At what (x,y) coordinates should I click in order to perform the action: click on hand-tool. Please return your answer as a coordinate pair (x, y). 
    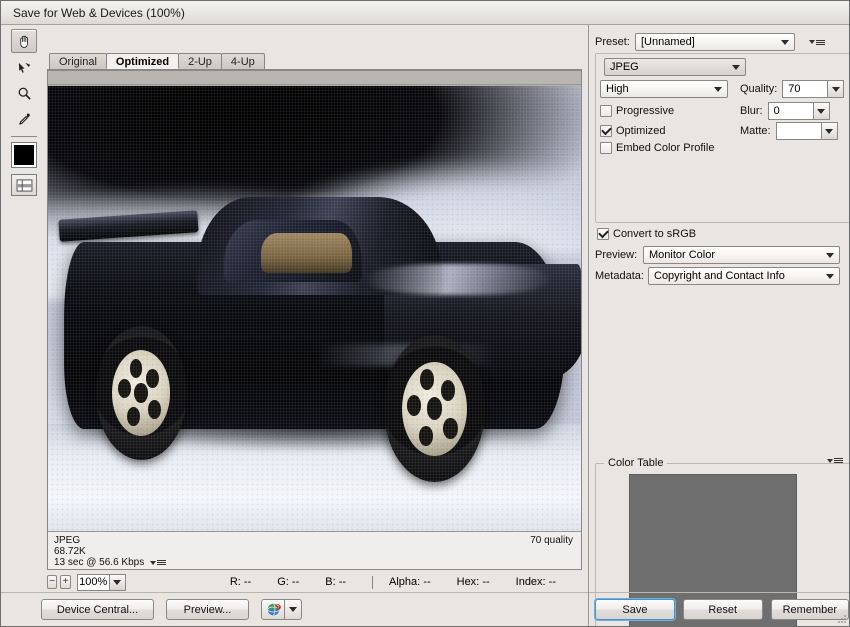
    Looking at the image, I should click on (24, 41).